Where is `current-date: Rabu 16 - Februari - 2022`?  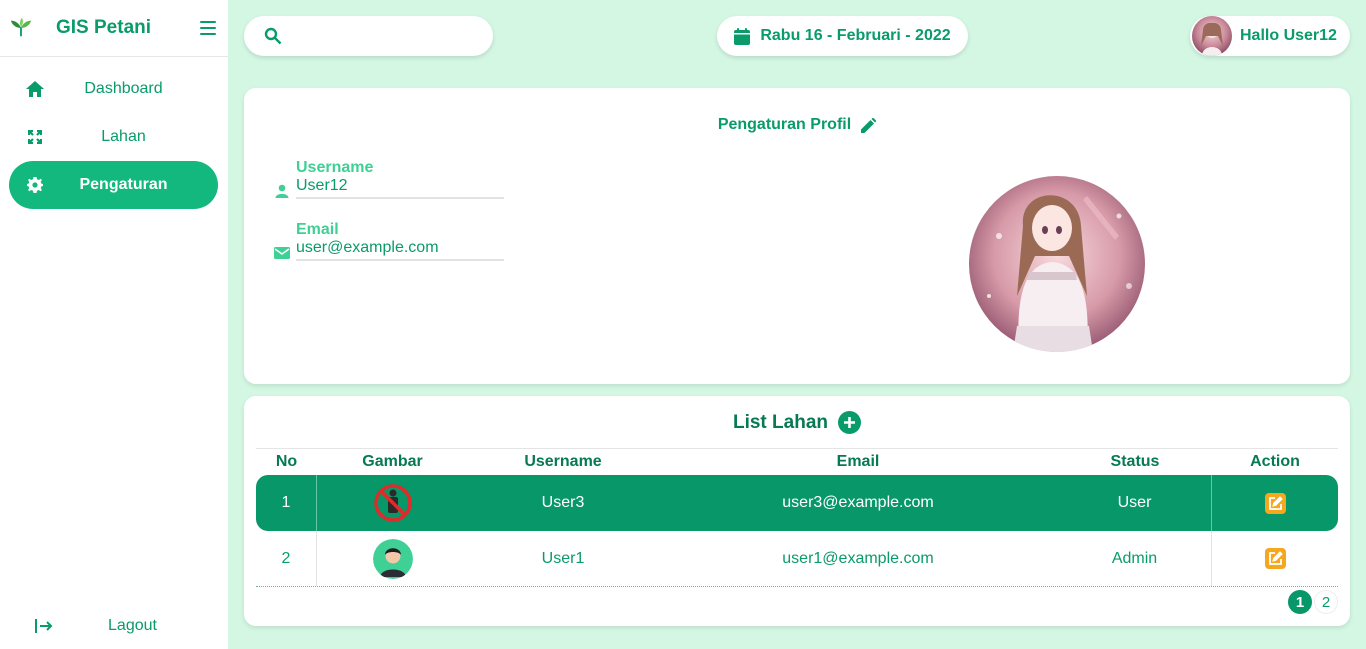
current-date: Rabu 16 - Februari - 2022 is located at coordinates (855, 35).